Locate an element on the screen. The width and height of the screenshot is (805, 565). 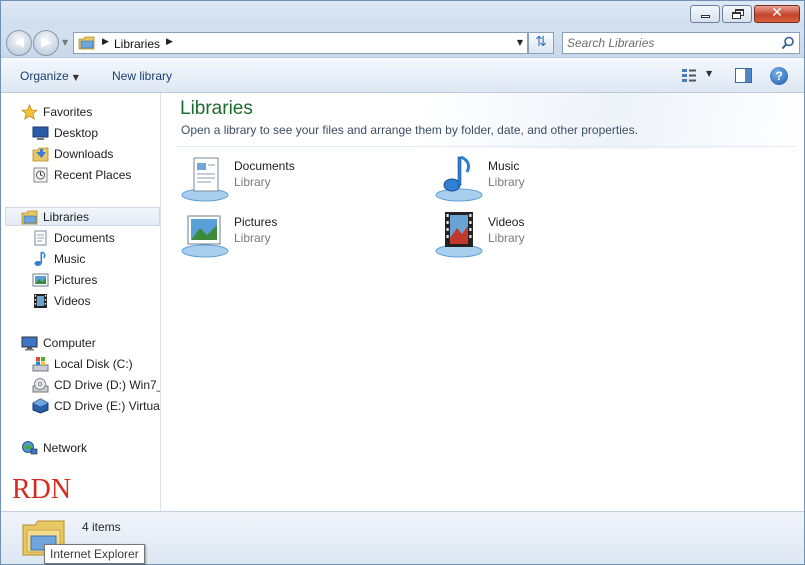
sidebar-item-libraries: Libraries is located at coordinates (82, 216).